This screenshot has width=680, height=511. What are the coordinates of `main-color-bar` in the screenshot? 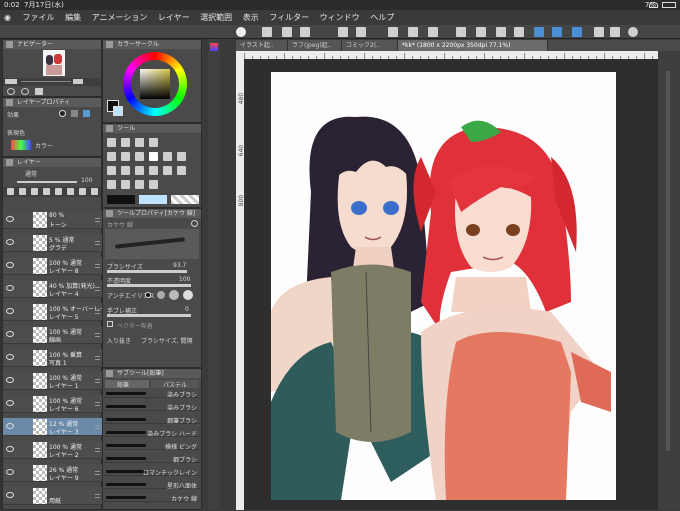 It's located at (121, 199).